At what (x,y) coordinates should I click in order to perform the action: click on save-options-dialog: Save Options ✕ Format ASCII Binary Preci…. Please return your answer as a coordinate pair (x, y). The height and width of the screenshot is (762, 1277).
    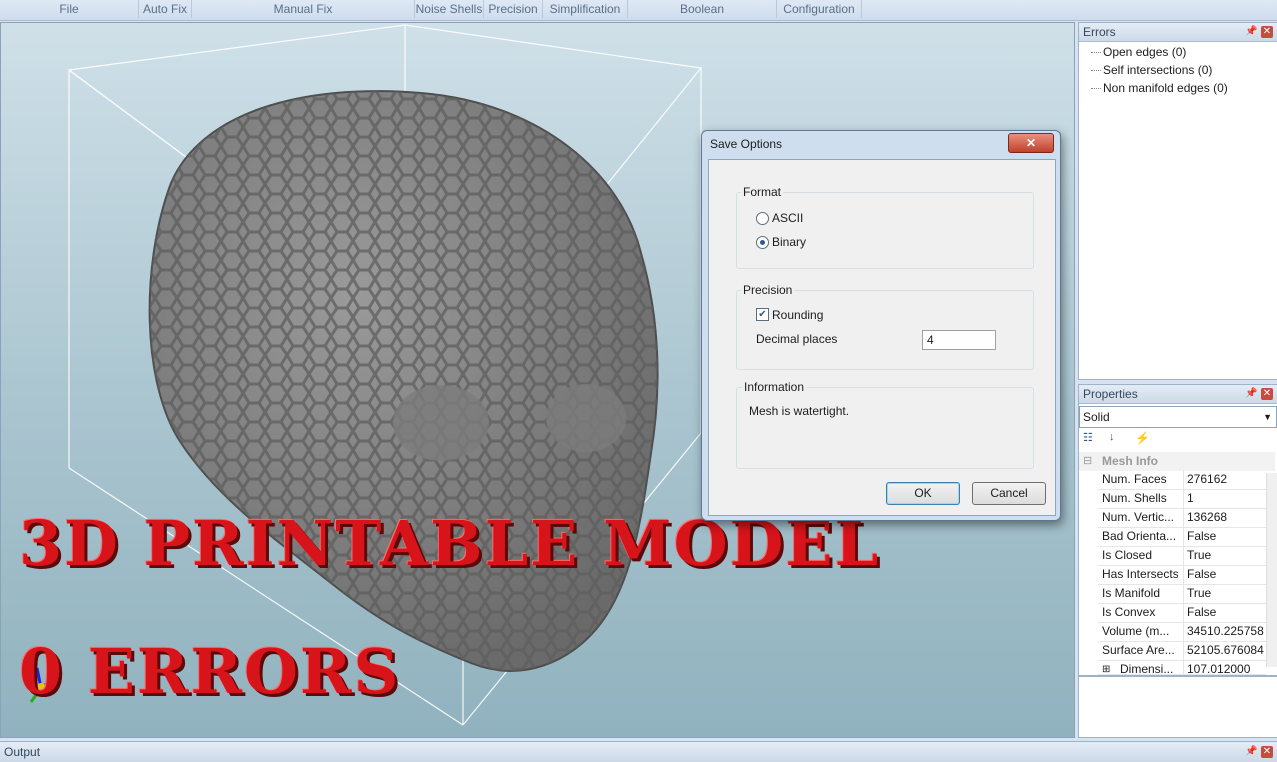
    Looking at the image, I should click on (881, 325).